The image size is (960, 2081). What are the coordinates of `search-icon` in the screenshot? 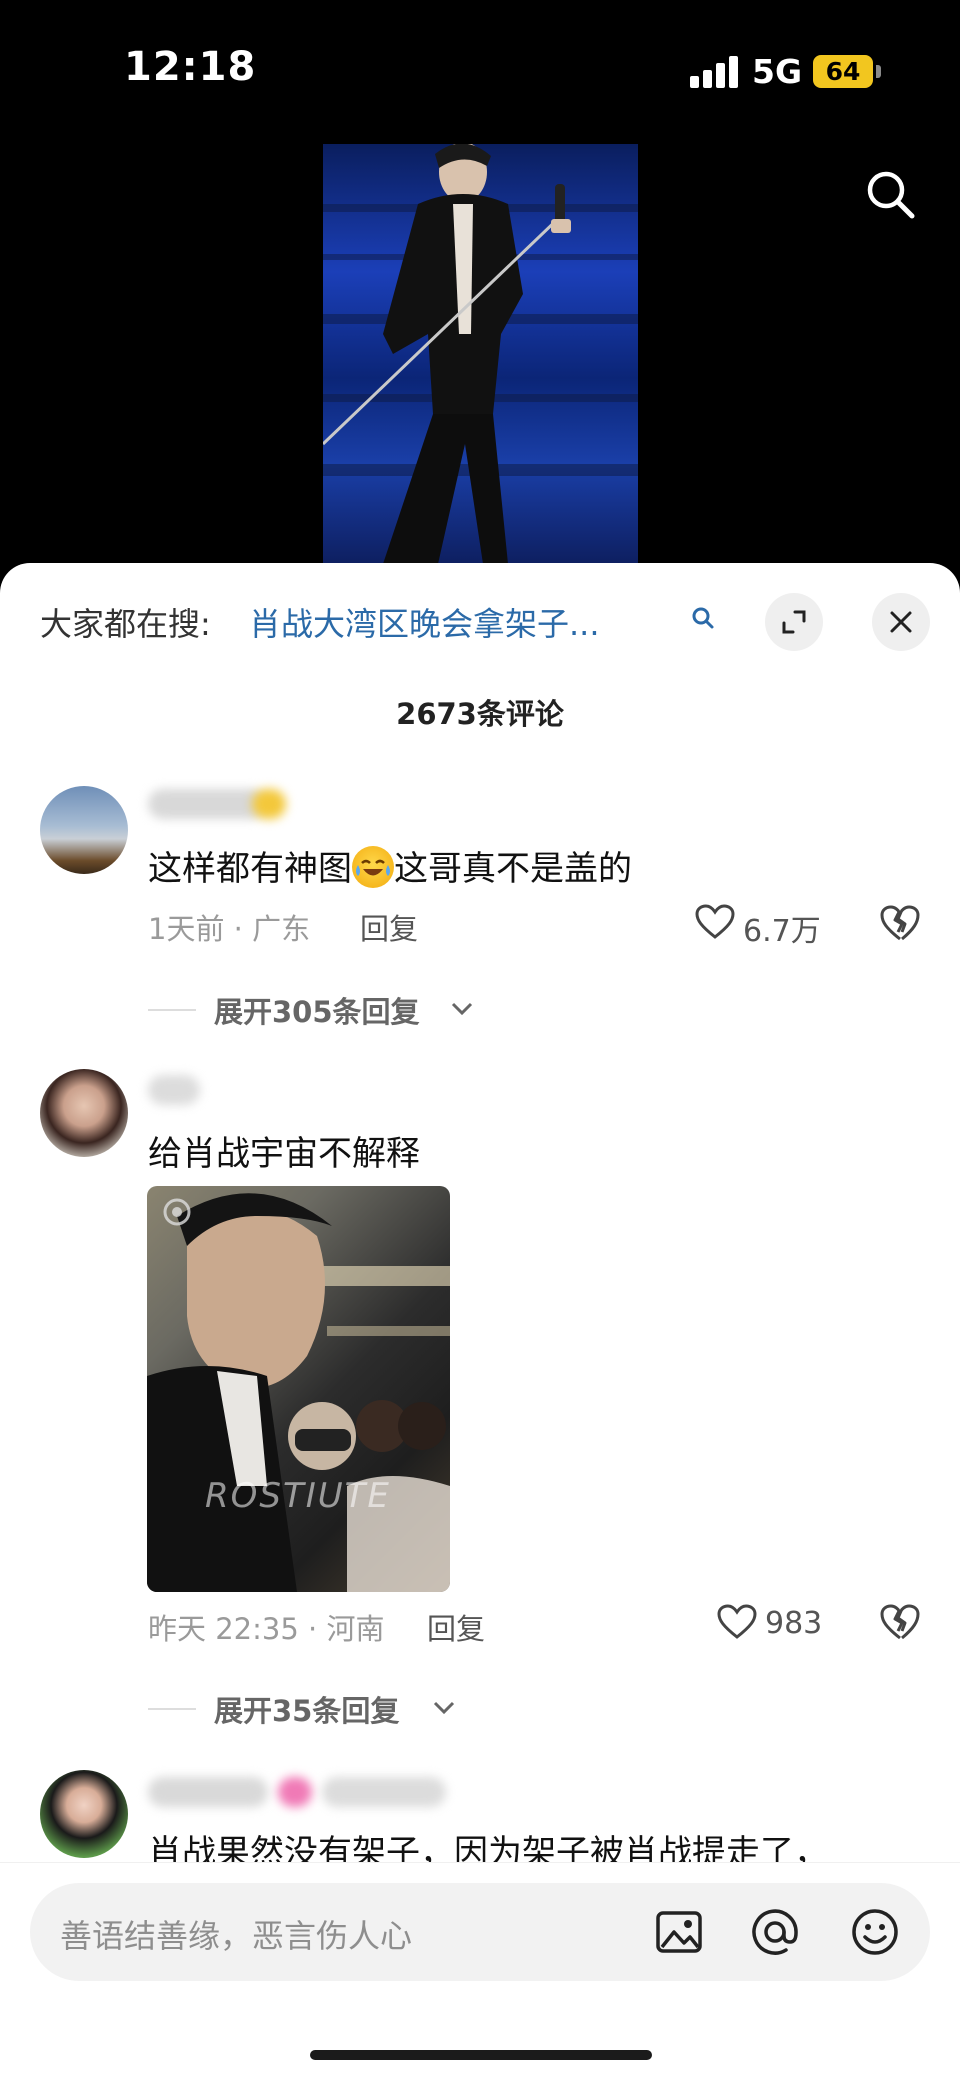 It's located at (891, 195).